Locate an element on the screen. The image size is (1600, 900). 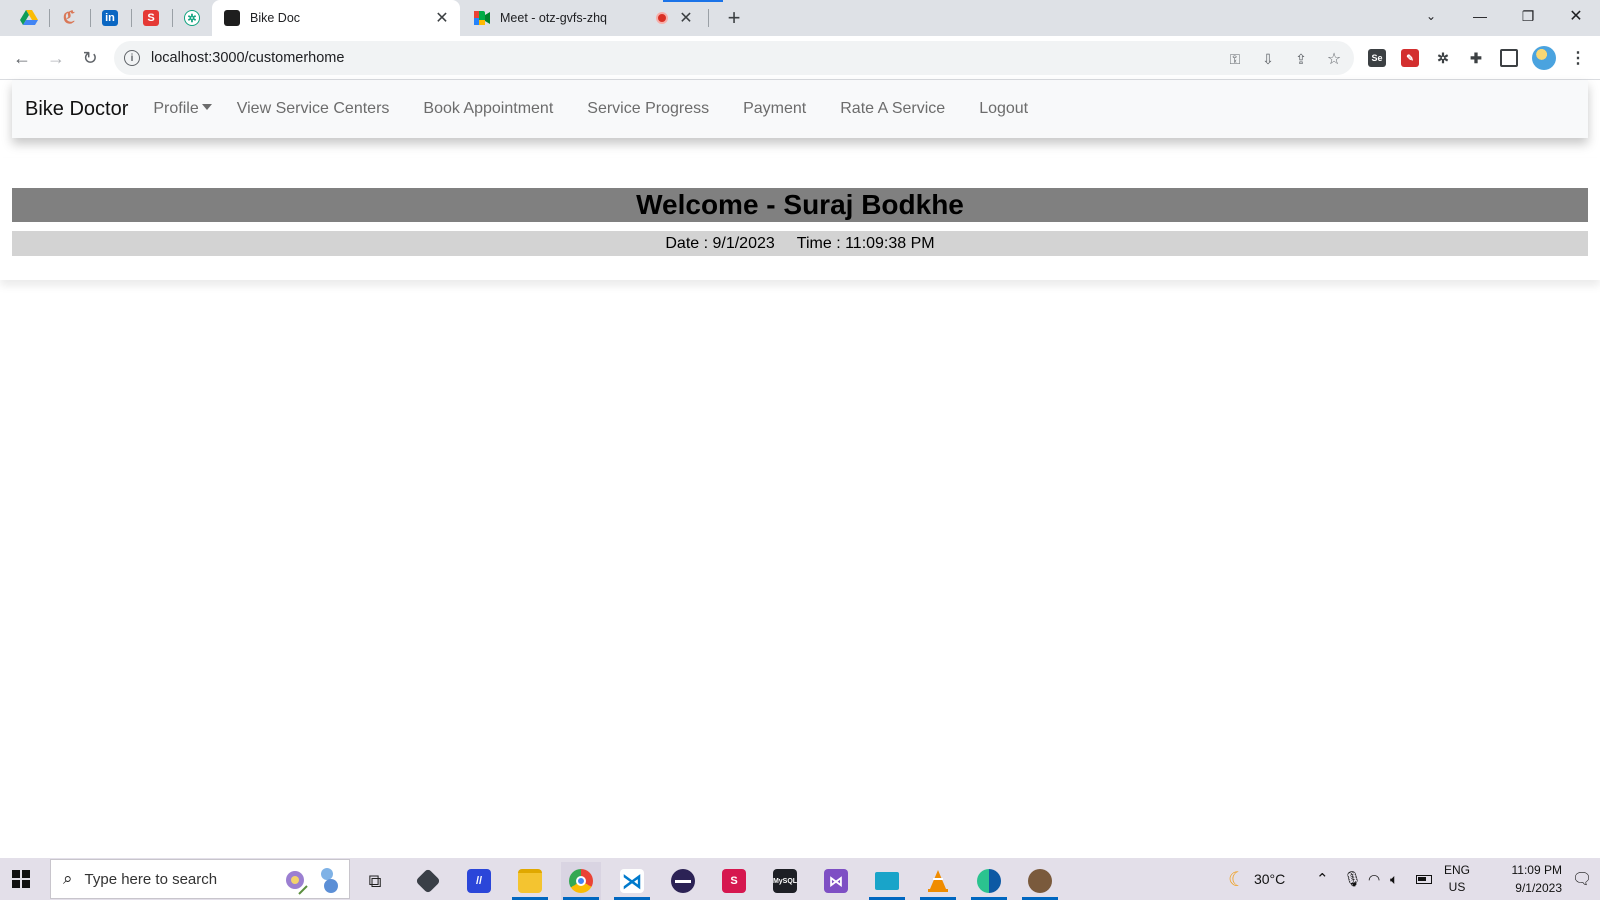
unity-icon is located at coordinates (428, 881).